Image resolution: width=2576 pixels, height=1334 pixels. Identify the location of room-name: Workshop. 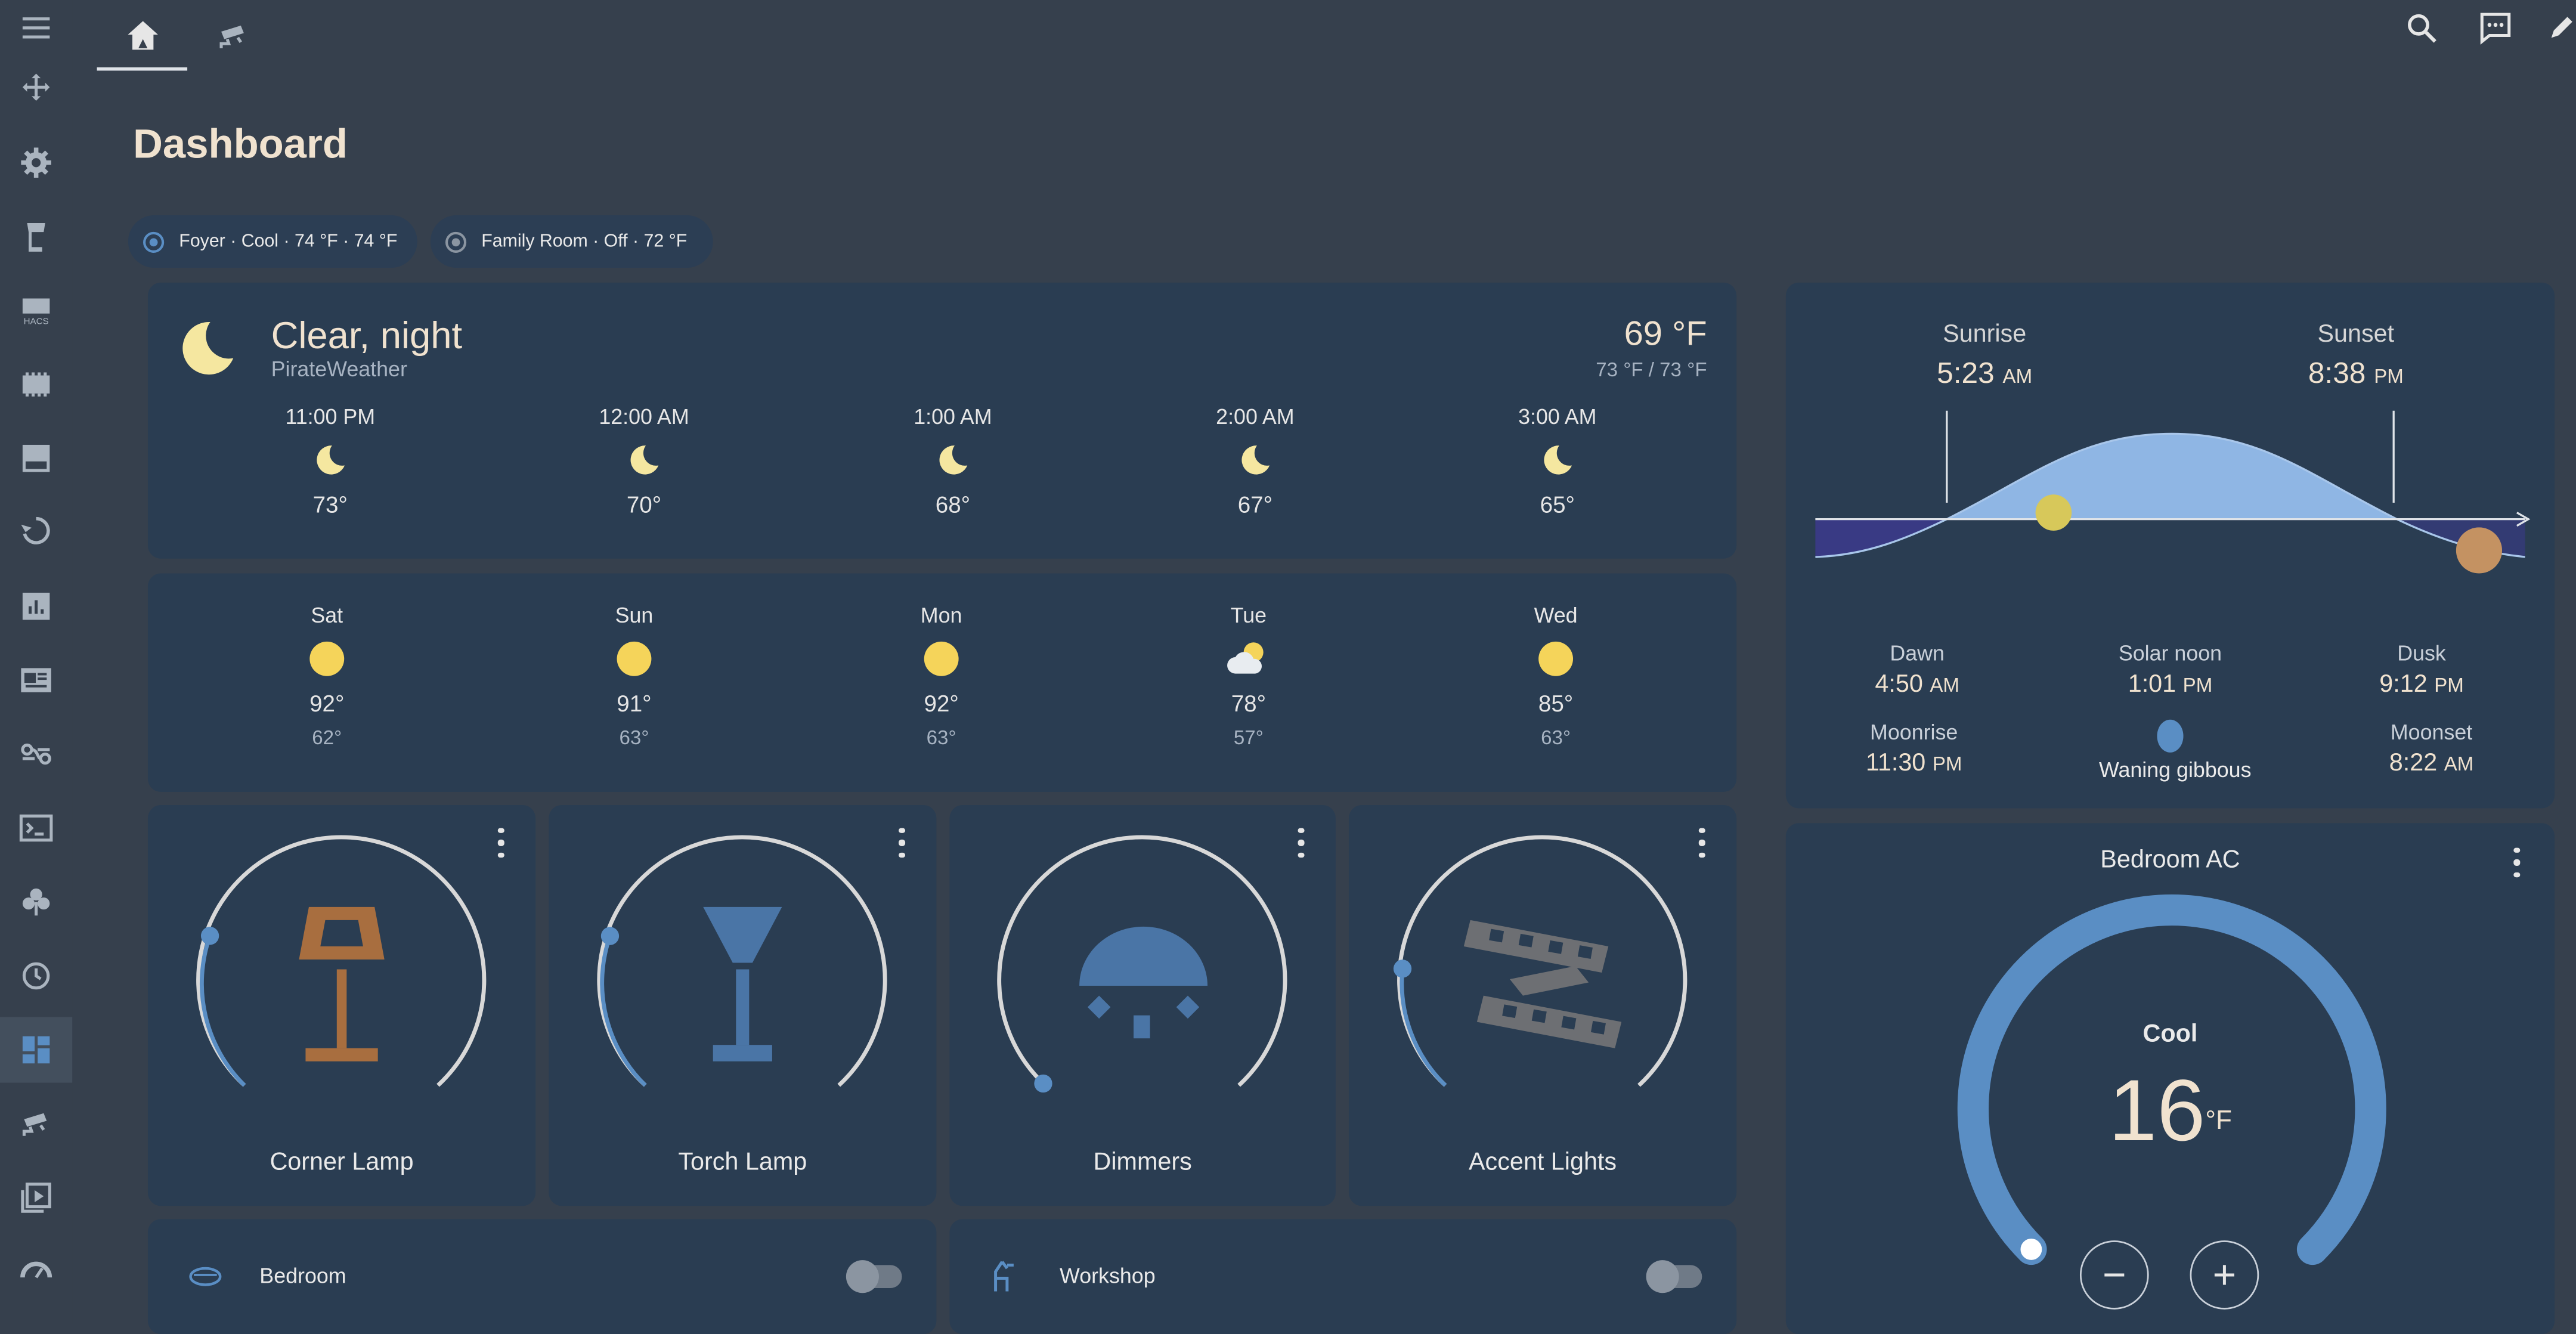
(1108, 1275).